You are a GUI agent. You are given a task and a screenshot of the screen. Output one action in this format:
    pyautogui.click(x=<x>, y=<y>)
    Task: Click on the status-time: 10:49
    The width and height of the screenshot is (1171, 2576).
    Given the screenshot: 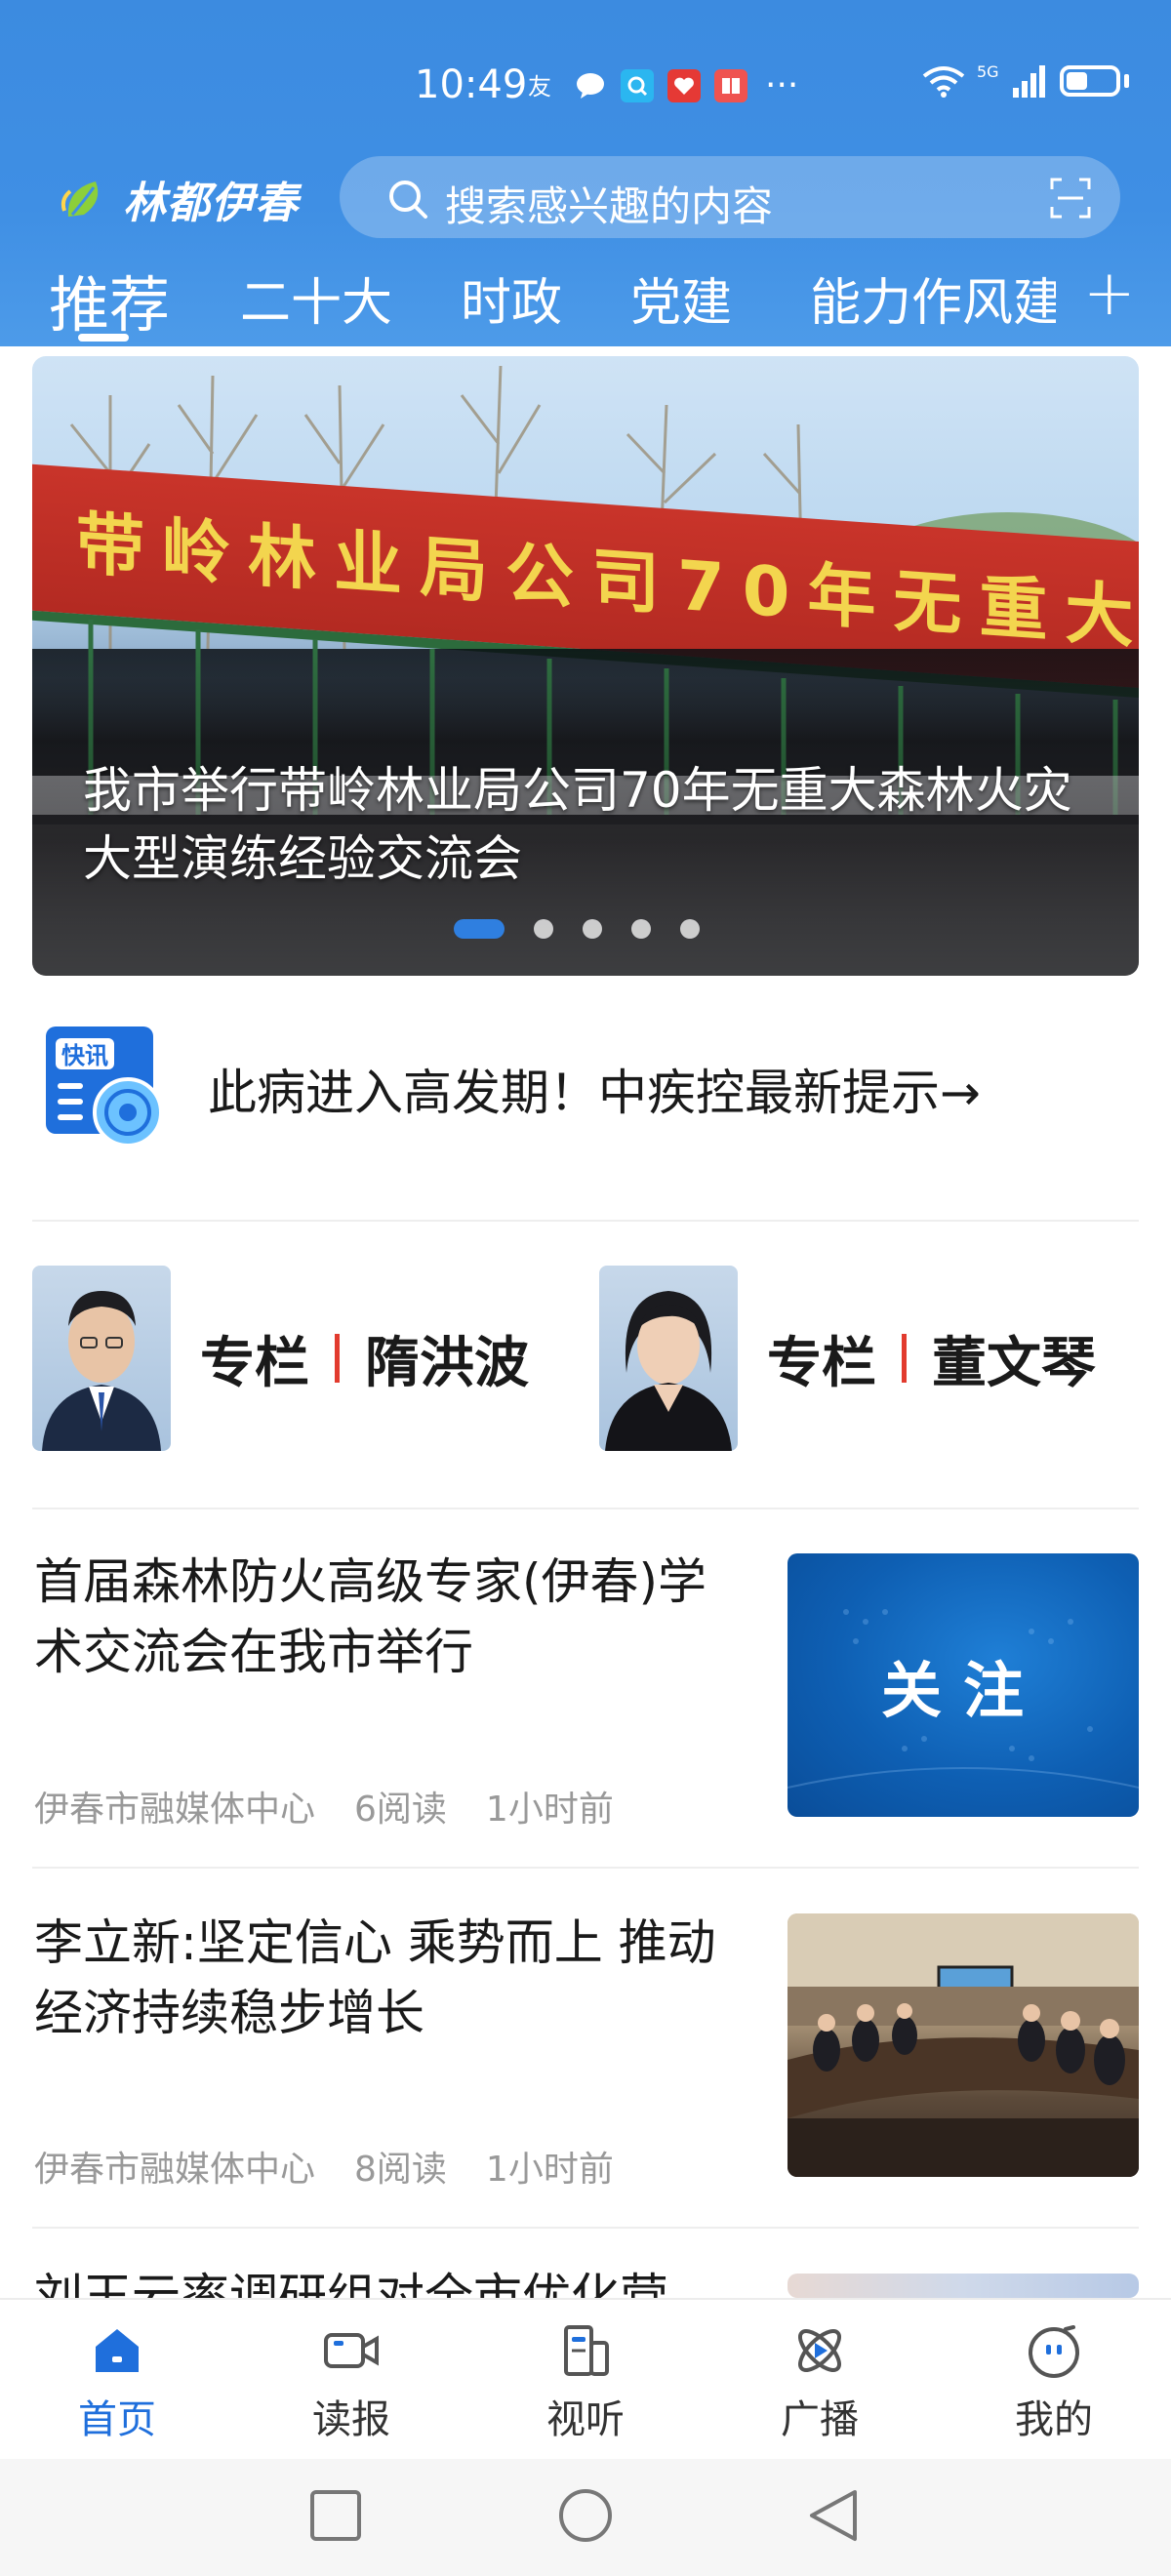 What is the action you would take?
    pyautogui.click(x=471, y=84)
    